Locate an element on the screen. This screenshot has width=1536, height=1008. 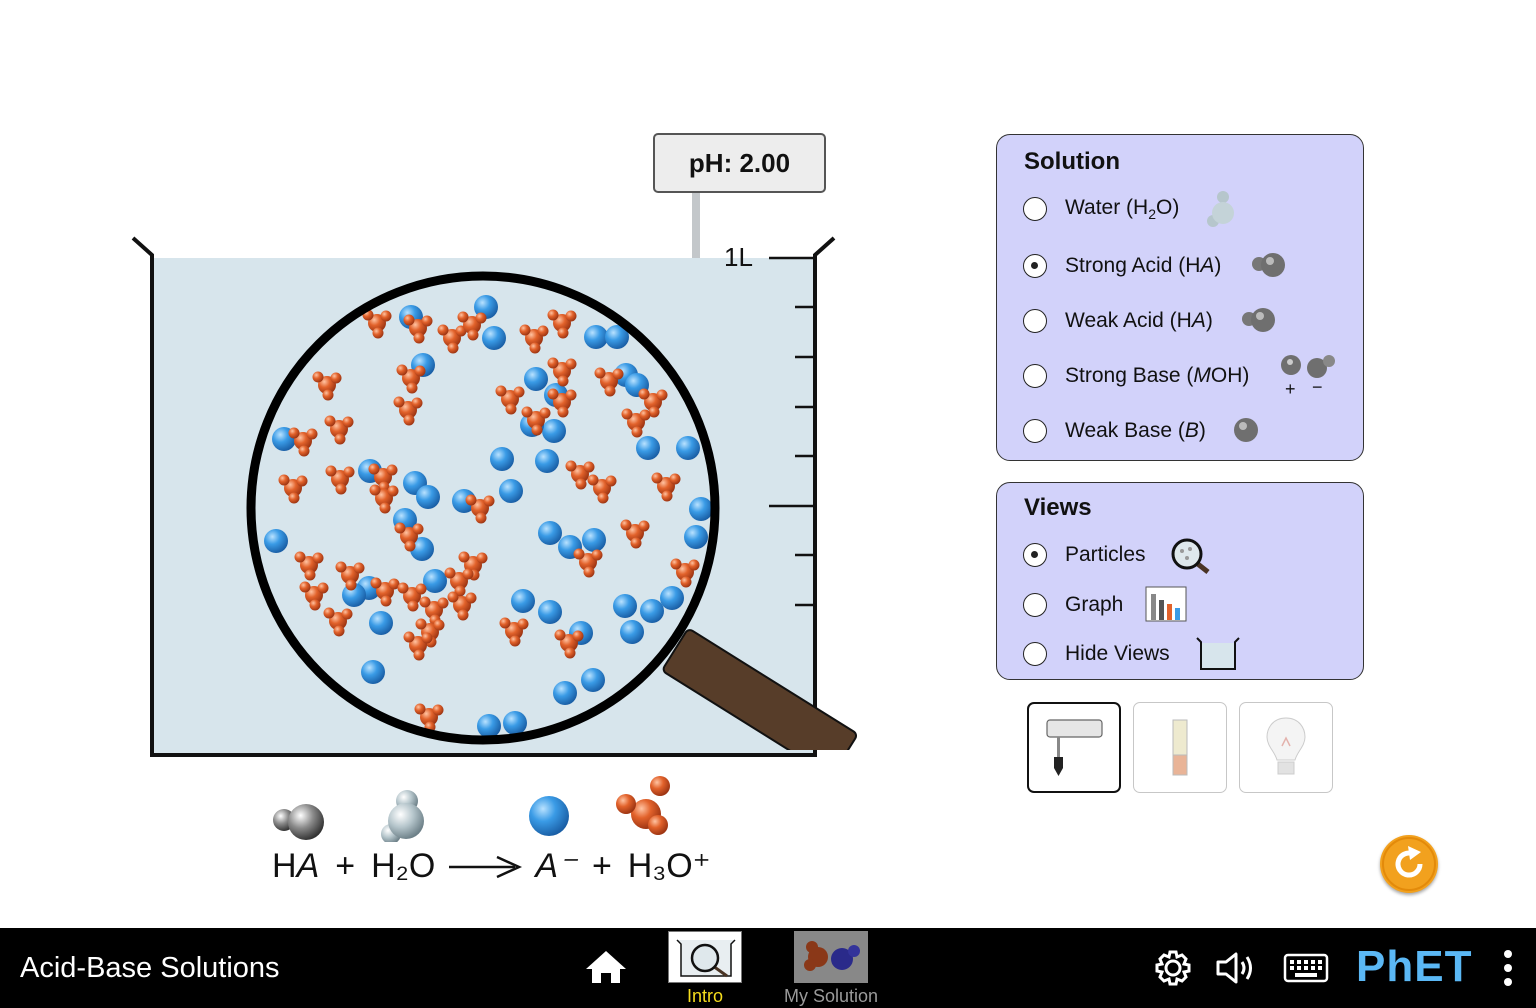
ph-paper-tool-button is located at coordinates (1180, 747).